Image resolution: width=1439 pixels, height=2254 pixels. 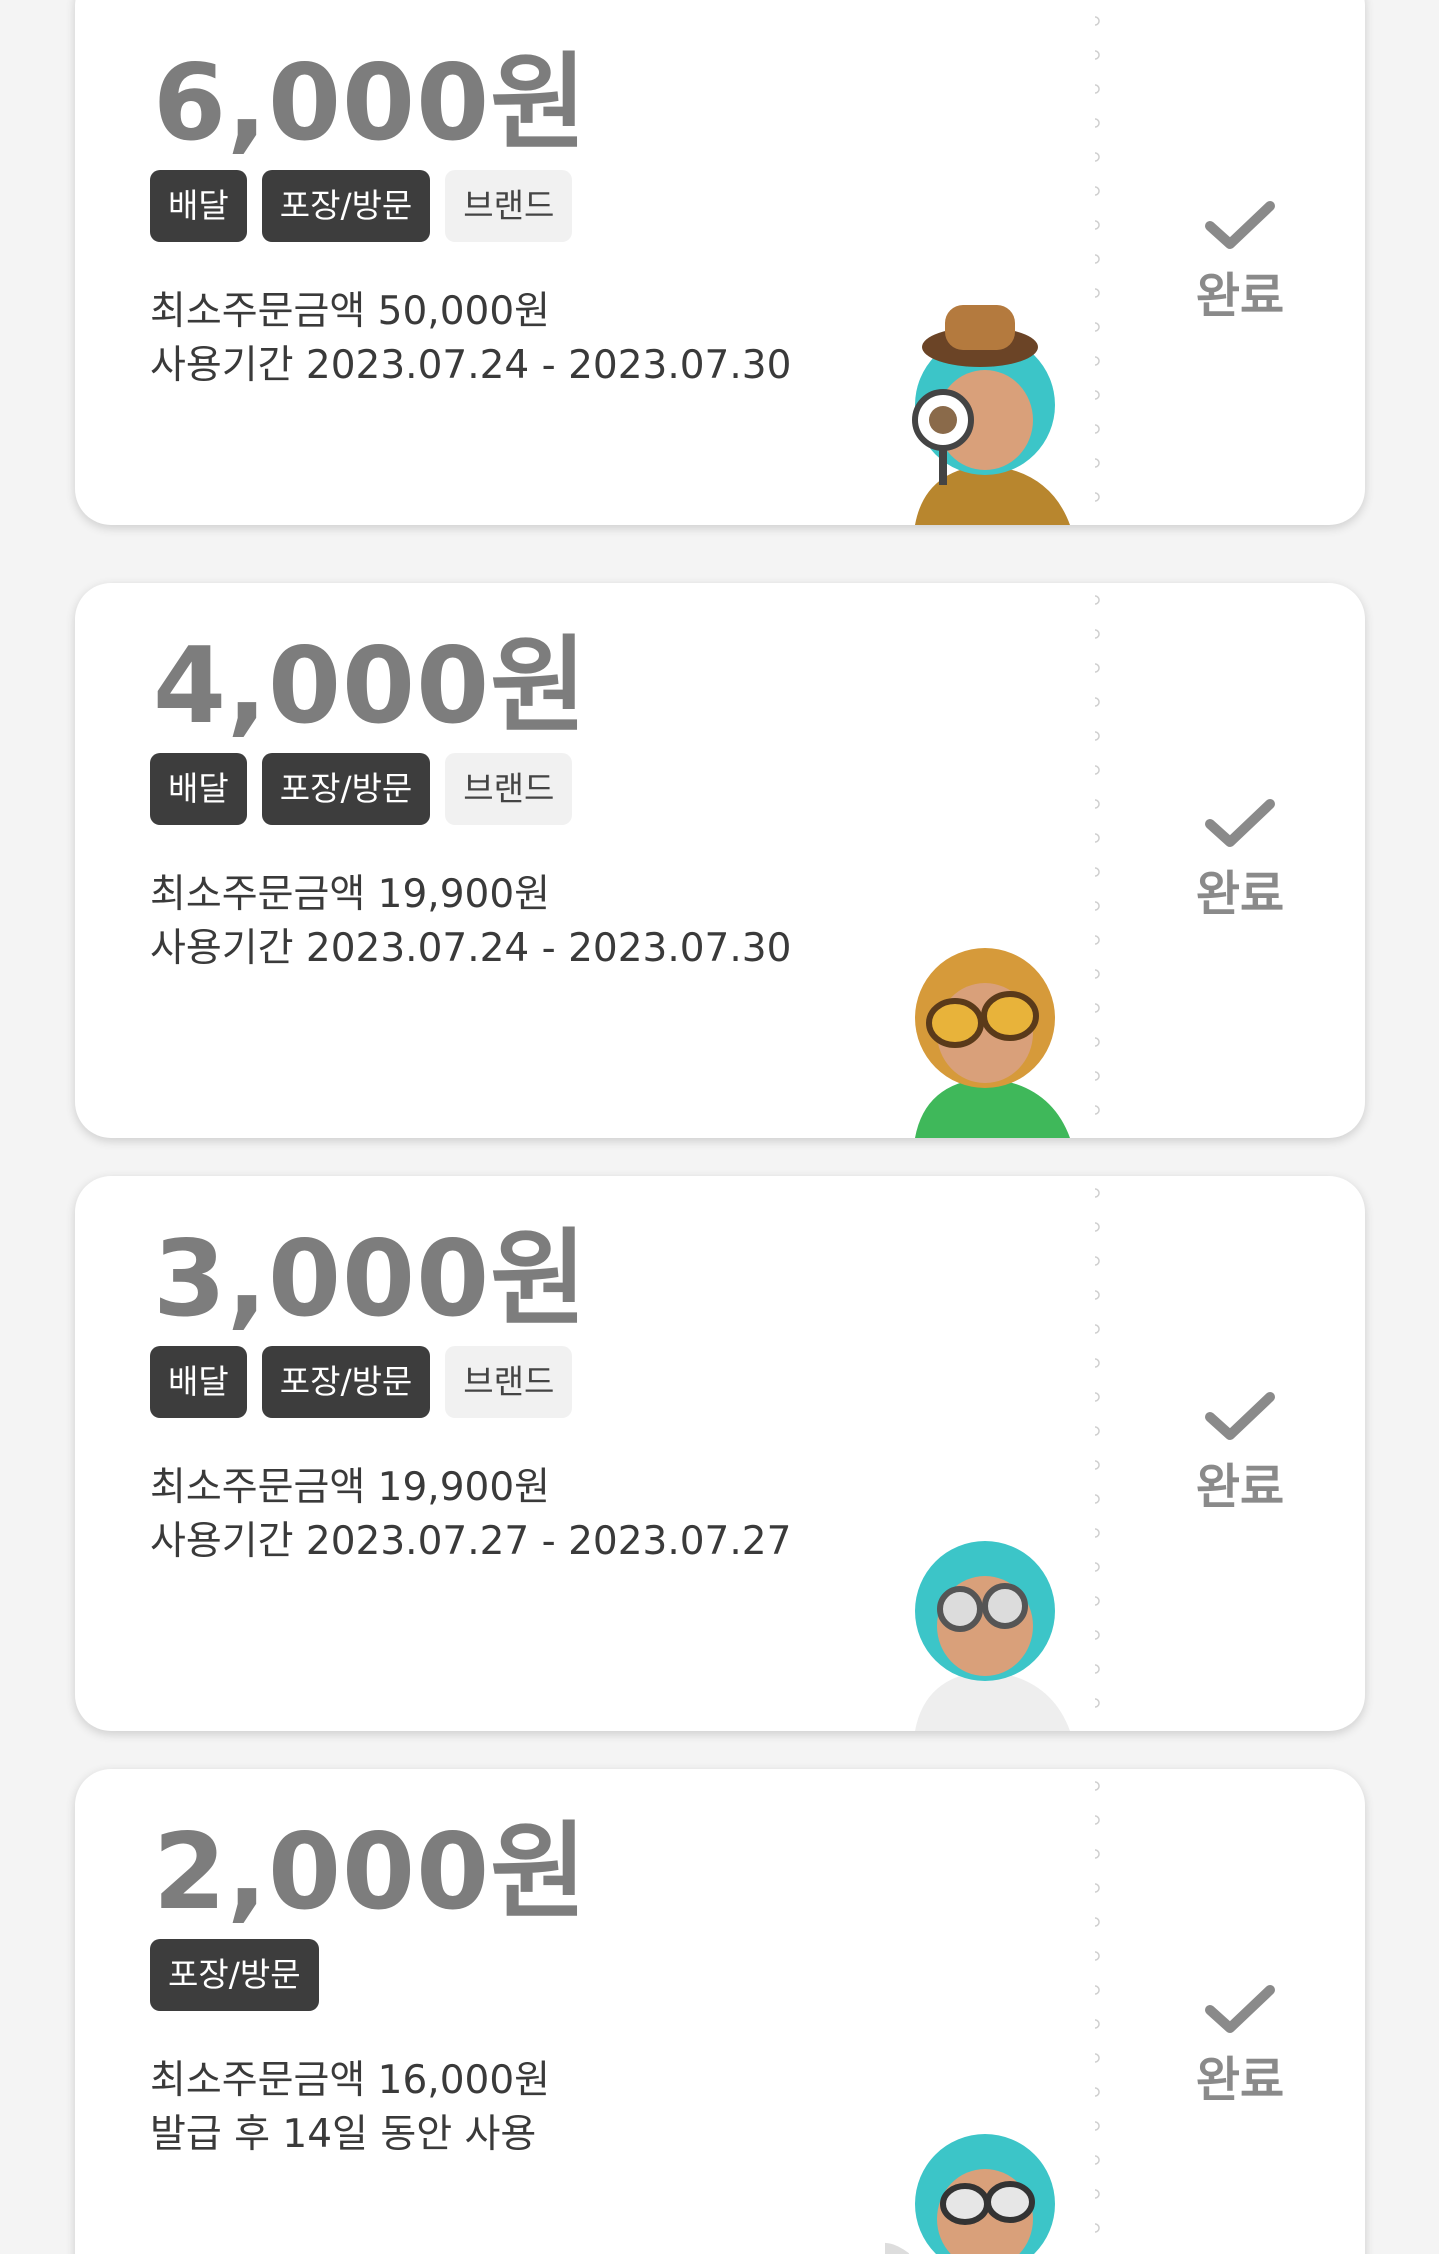 What do you see at coordinates (350, 311) in the screenshot?
I see `min-order-text: 최소주문금액 50,000원` at bounding box center [350, 311].